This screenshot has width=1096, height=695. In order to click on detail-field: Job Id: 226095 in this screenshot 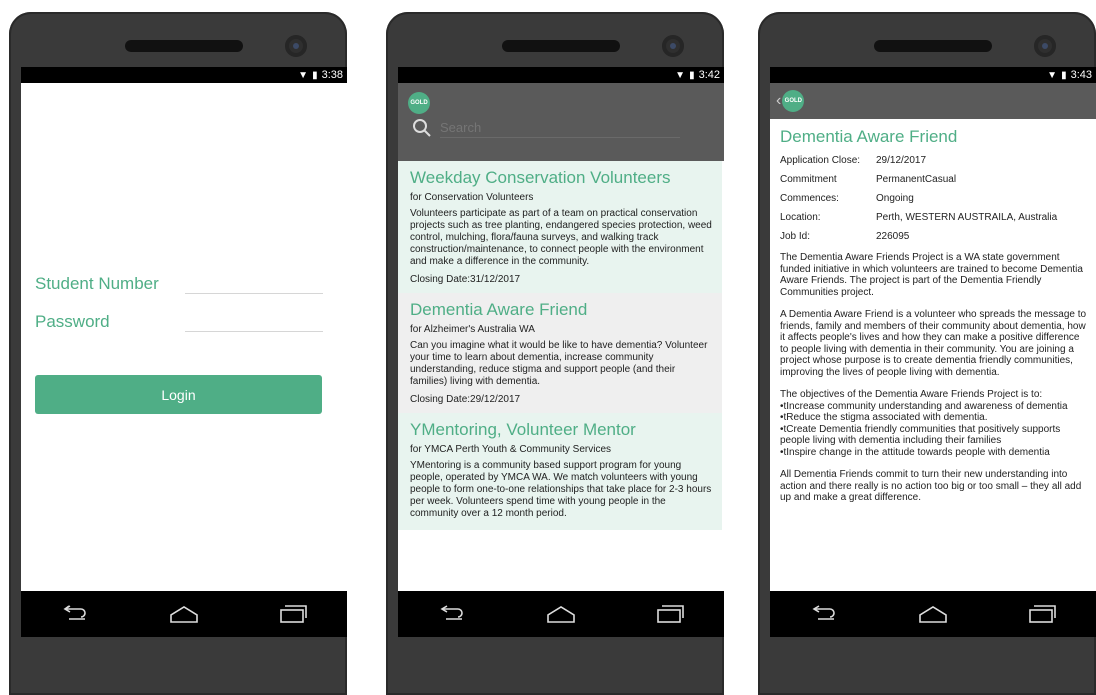, I will do `click(935, 236)`.